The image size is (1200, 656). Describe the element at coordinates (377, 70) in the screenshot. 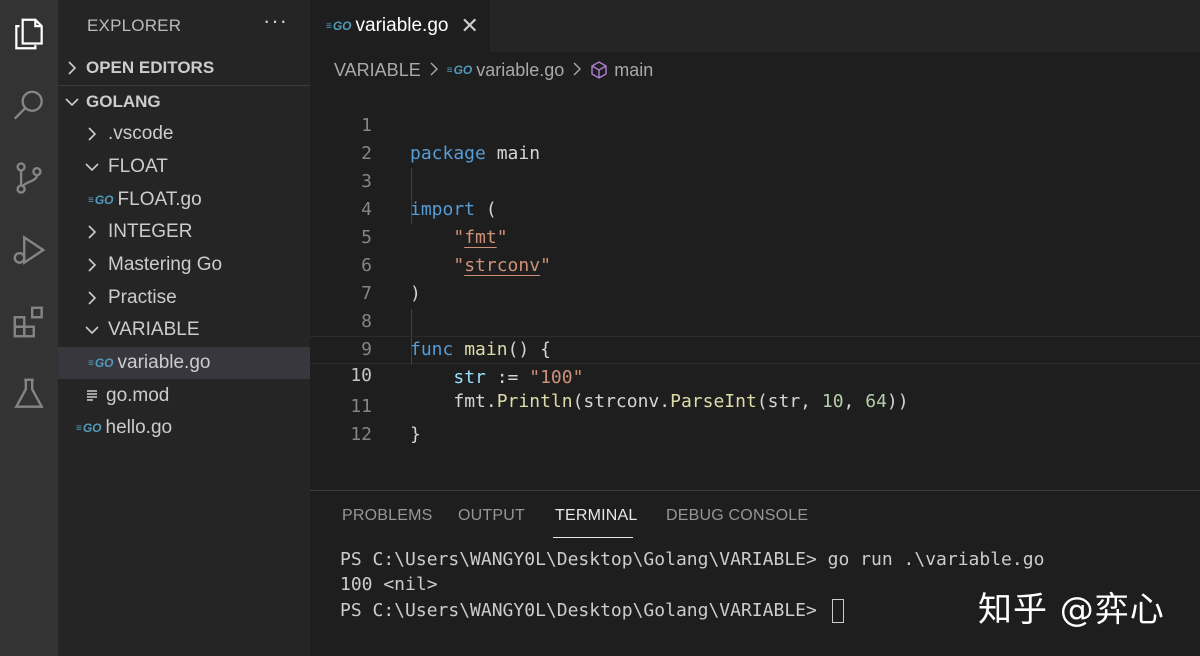

I see `breadcrumb-folder: VARIABLE` at that location.